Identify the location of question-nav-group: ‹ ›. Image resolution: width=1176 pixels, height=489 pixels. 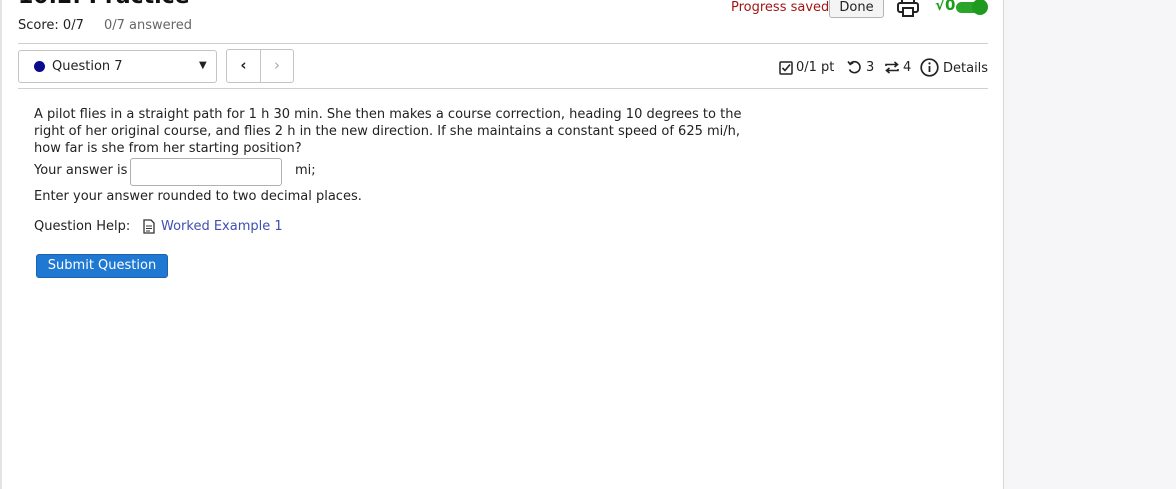
(260, 66).